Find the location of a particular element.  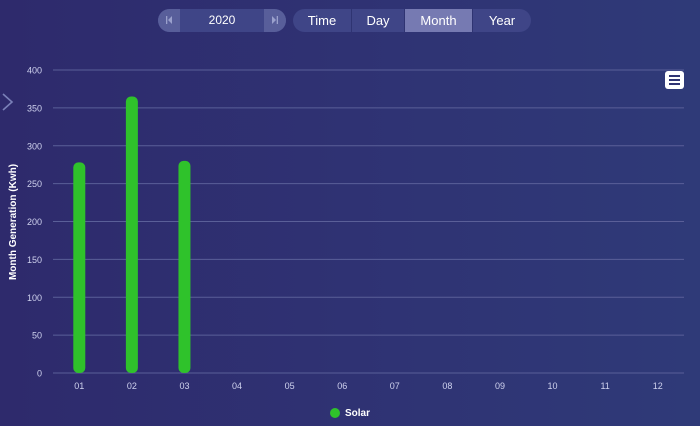

x-tick-labels: 01 02 03 04 05 06 07 08 09 10 11 12 is located at coordinates (368, 386).